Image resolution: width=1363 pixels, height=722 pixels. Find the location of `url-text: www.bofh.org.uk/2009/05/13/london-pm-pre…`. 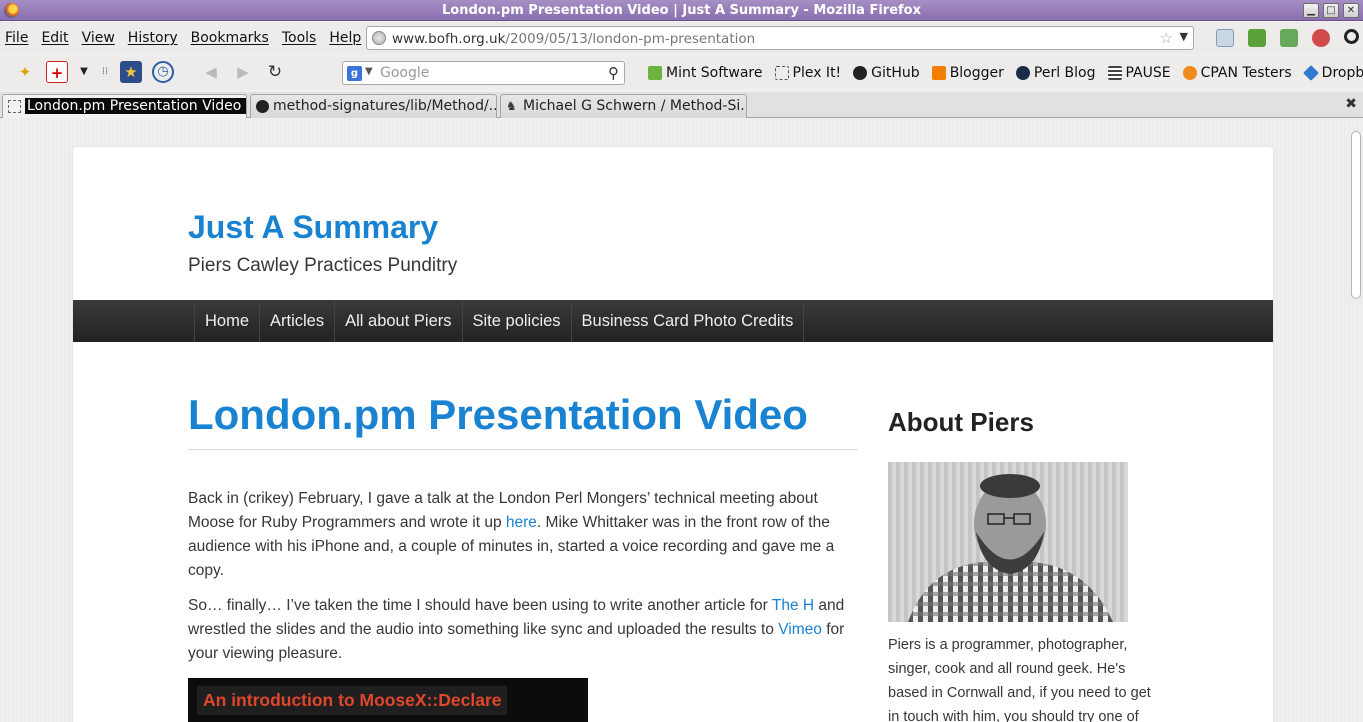

url-text: www.bofh.org.uk/2009/05/13/london-pm-pre… is located at coordinates (573, 39).